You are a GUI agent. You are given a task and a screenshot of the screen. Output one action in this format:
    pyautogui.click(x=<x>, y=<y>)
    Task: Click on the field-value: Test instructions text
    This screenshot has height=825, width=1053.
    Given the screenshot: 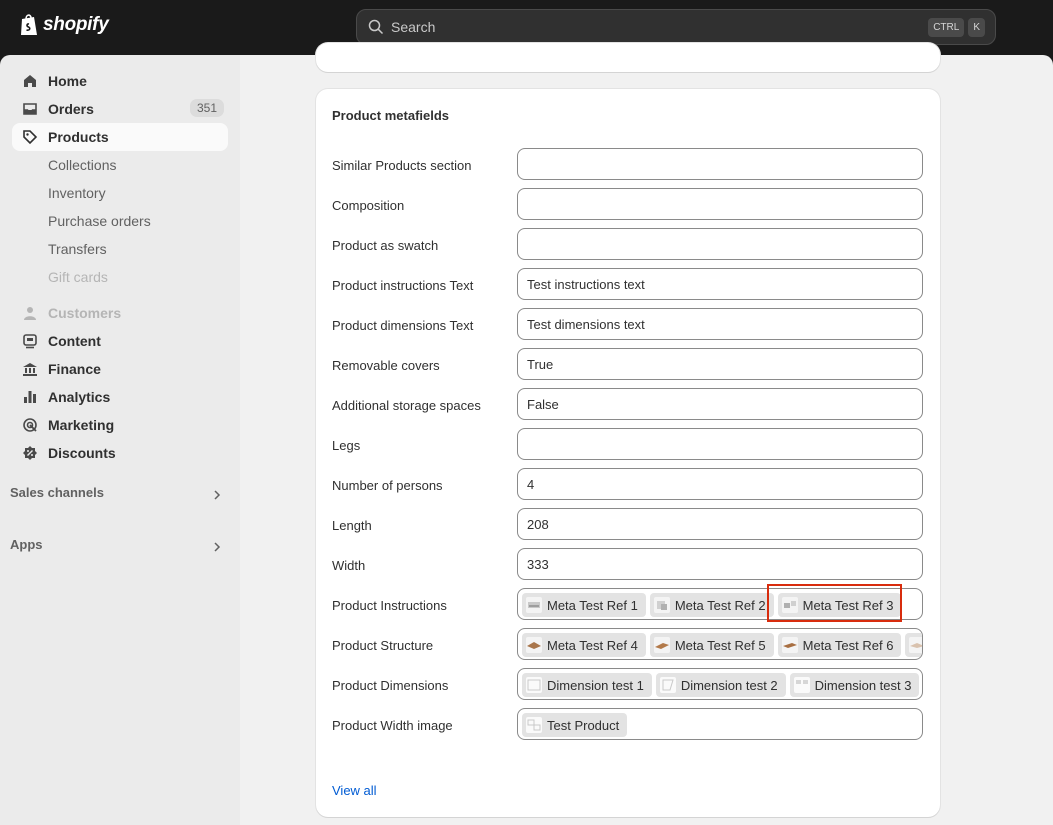 What is the action you would take?
    pyautogui.click(x=586, y=284)
    